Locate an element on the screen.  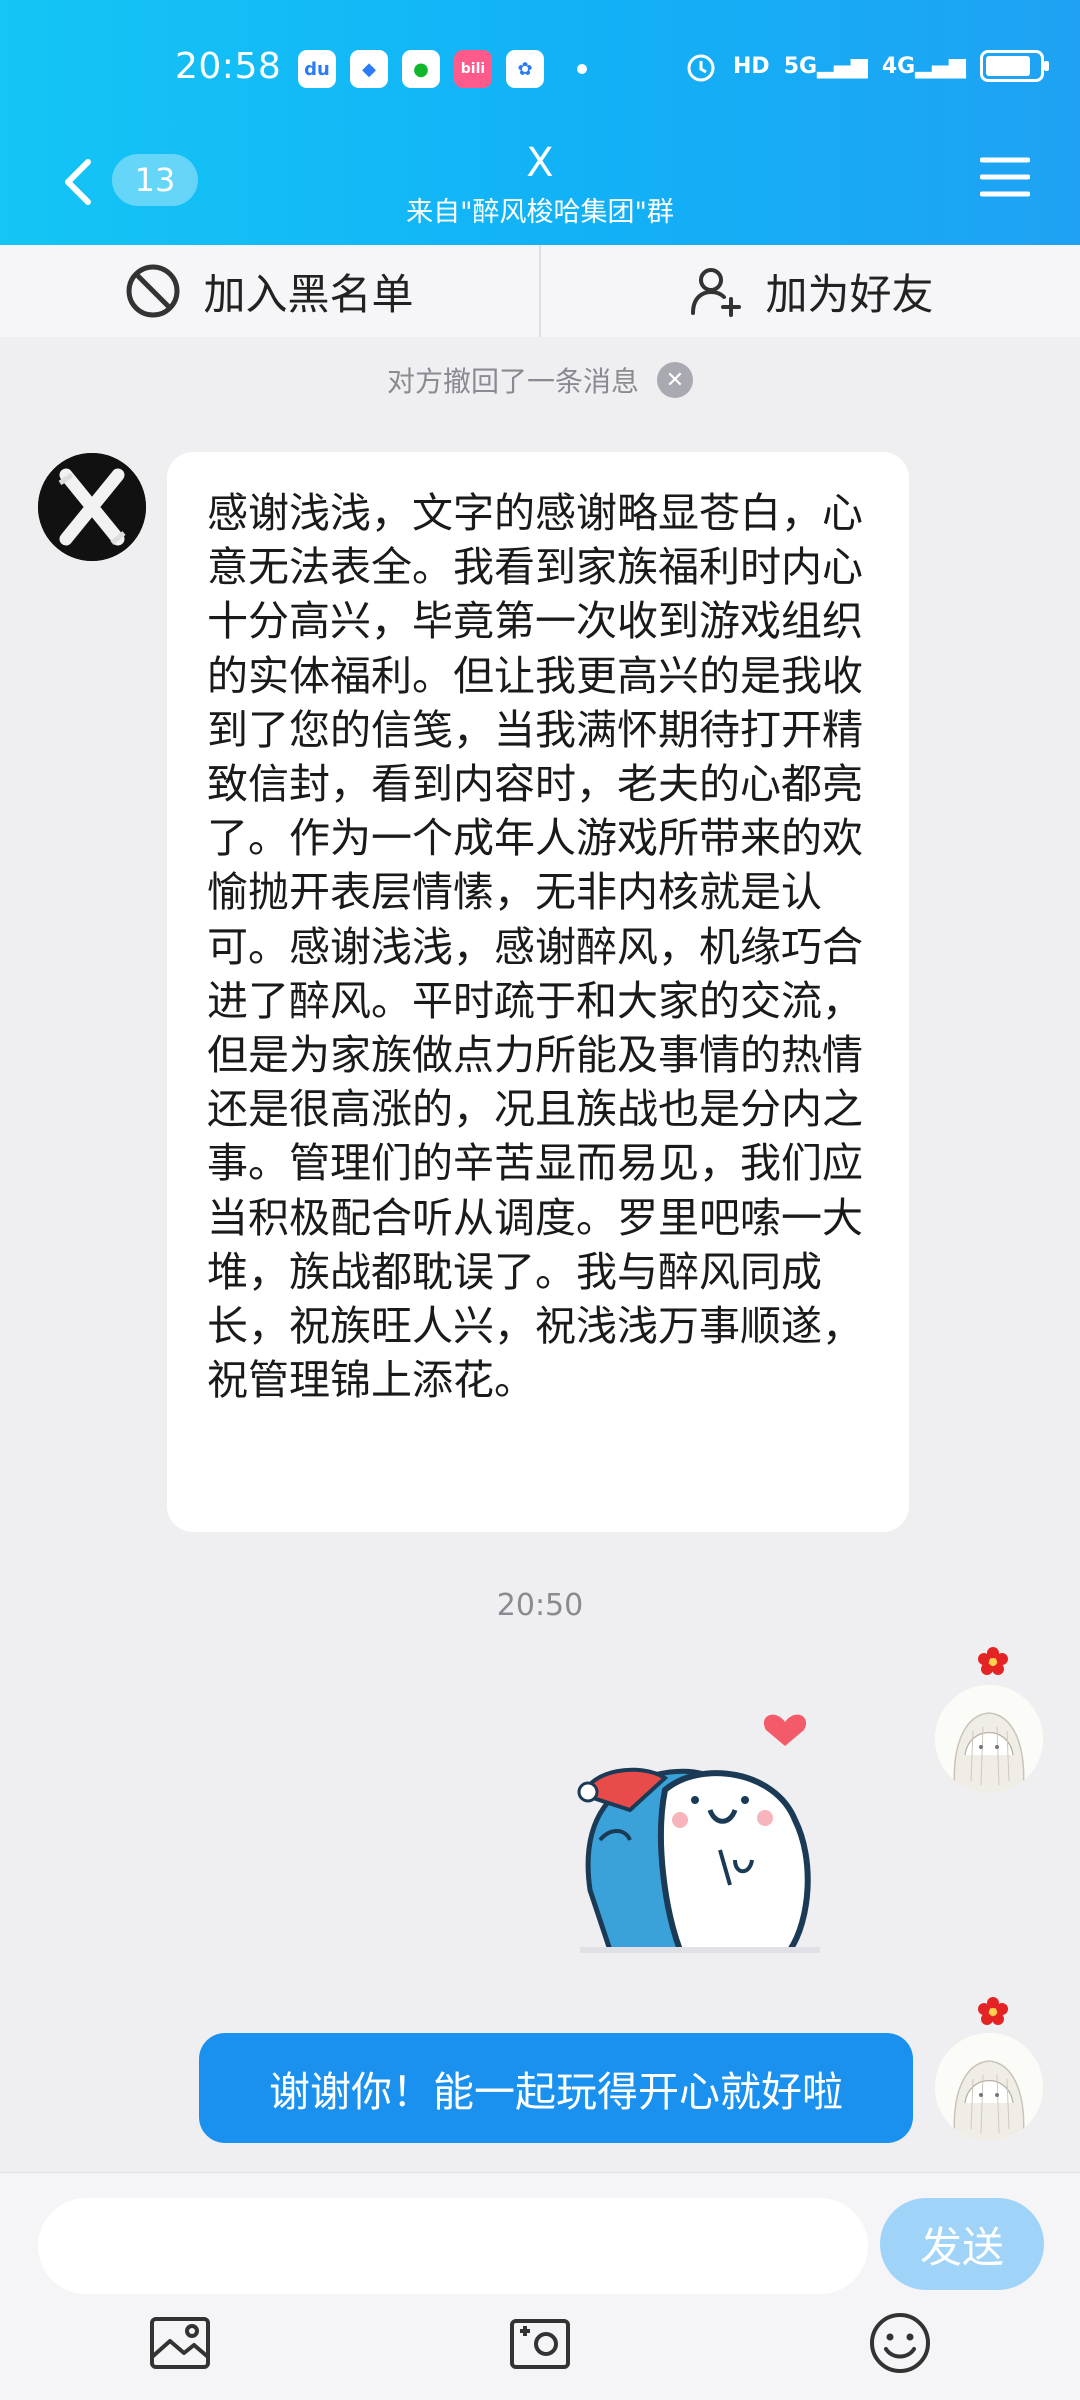
recall-notice: 对方撤回了一条消息 ✕ is located at coordinates (540, 380).